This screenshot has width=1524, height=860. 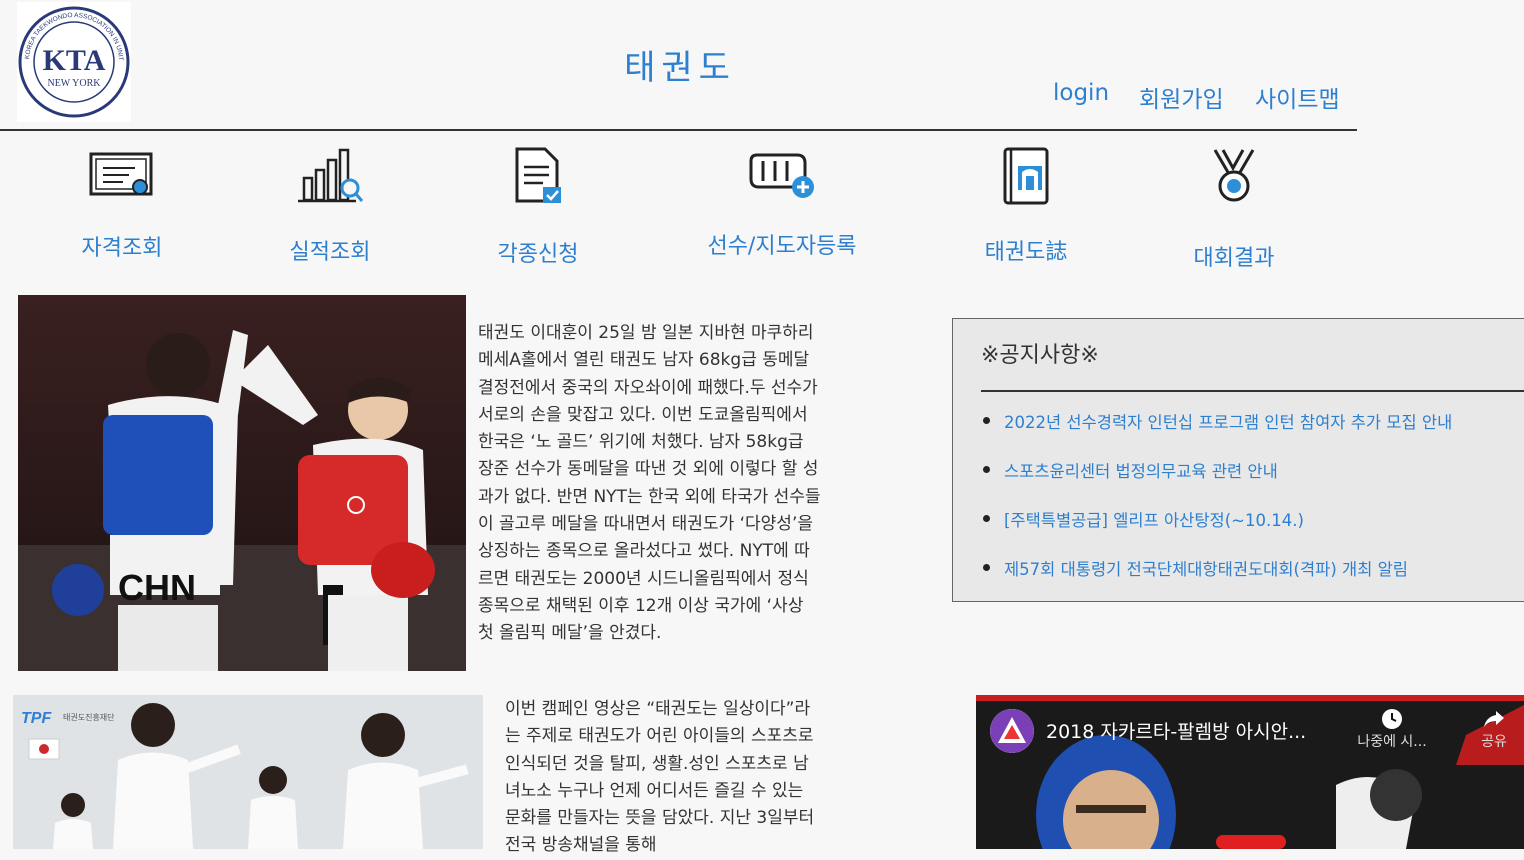 What do you see at coordinates (1040, 355) in the screenshot?
I see `notice-title: ※공지사항※` at bounding box center [1040, 355].